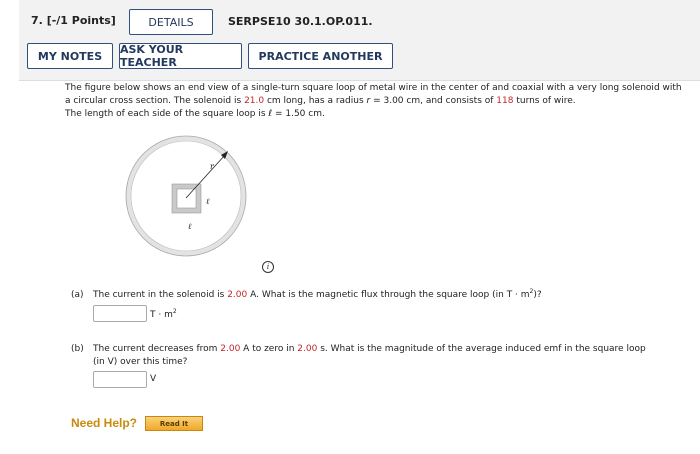  I want to click on part-b-current-value: 2.00, so click(230, 349).